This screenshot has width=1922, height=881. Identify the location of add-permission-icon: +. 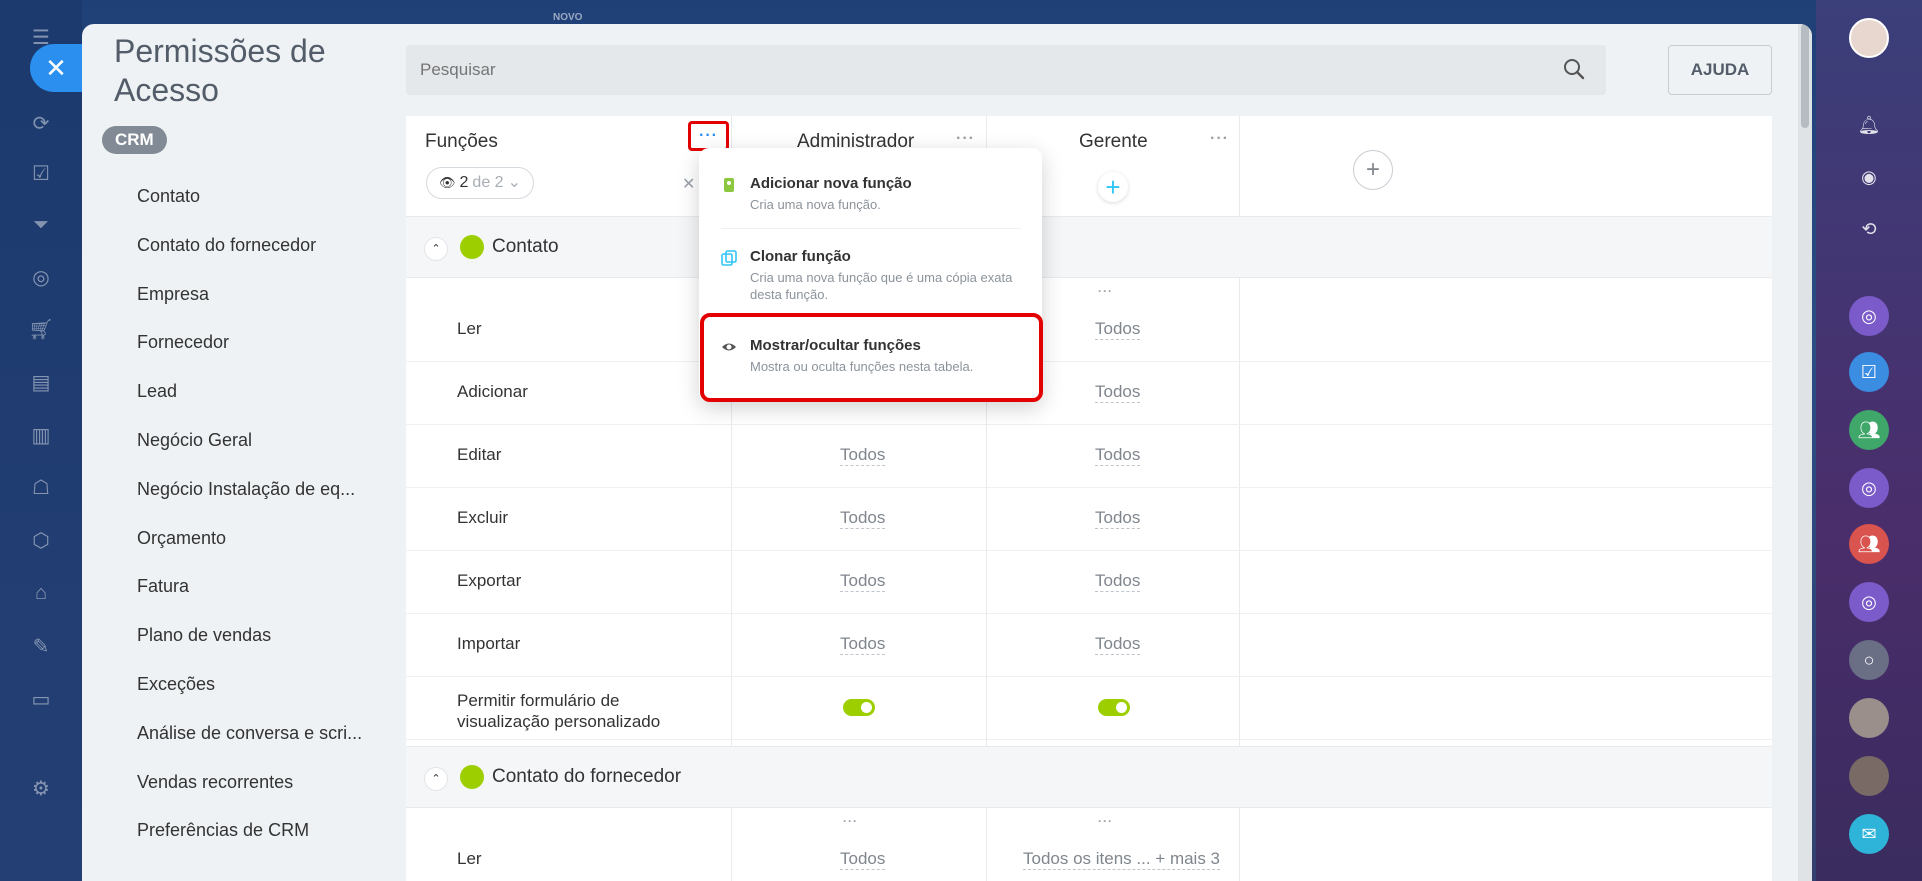
(1113, 187).